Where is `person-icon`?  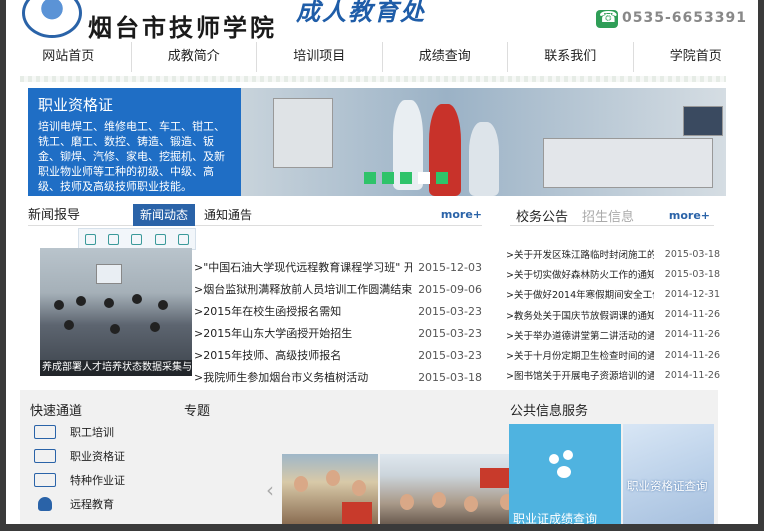
person-icon is located at coordinates (45, 504).